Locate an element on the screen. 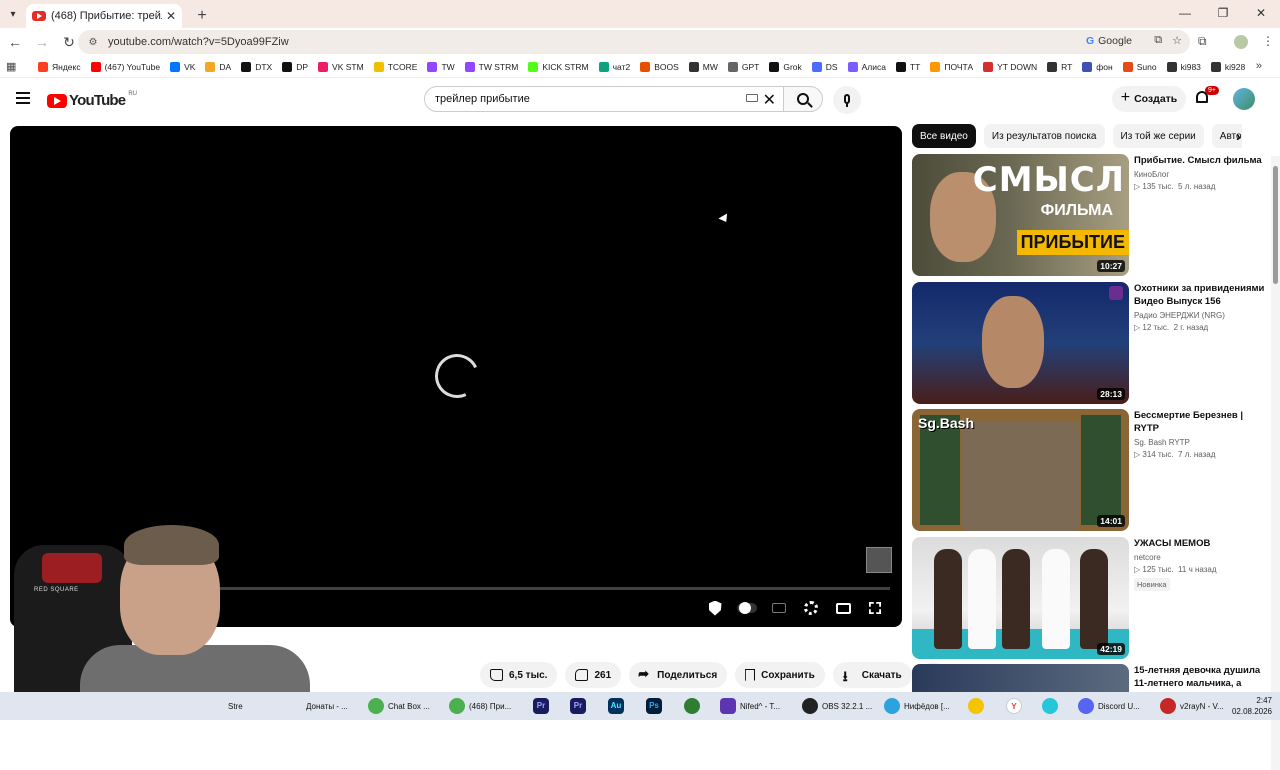 The width and height of the screenshot is (1280, 770). system-clock: 2:47 02.08.2026 is located at coordinates (1252, 706).